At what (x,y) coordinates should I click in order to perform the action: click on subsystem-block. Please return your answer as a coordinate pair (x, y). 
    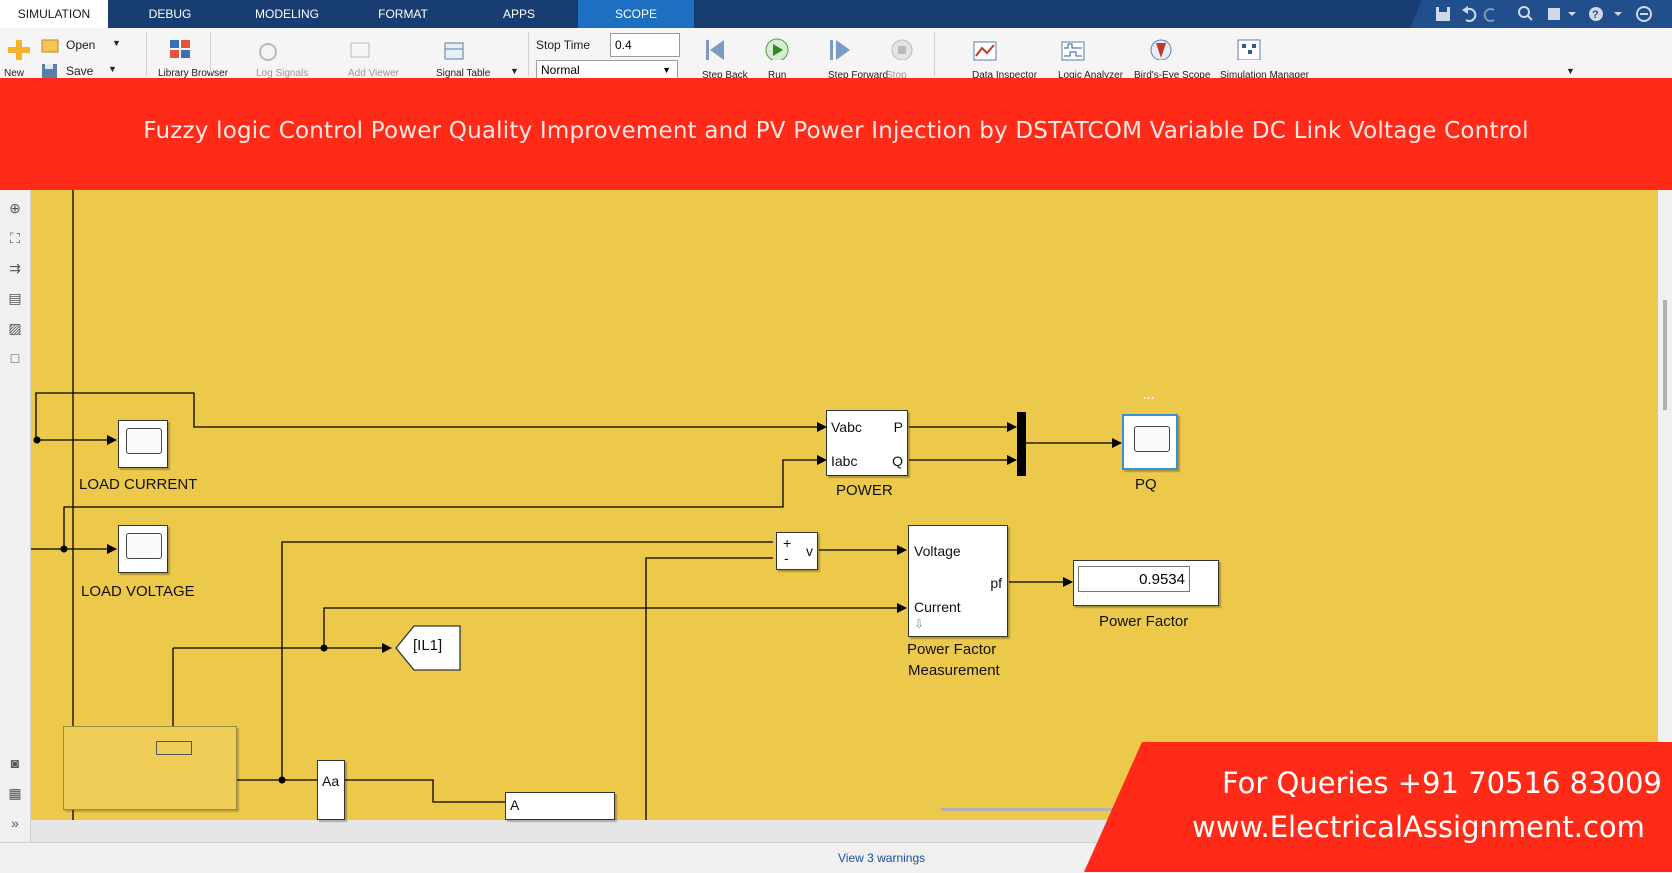
    Looking at the image, I should click on (150, 768).